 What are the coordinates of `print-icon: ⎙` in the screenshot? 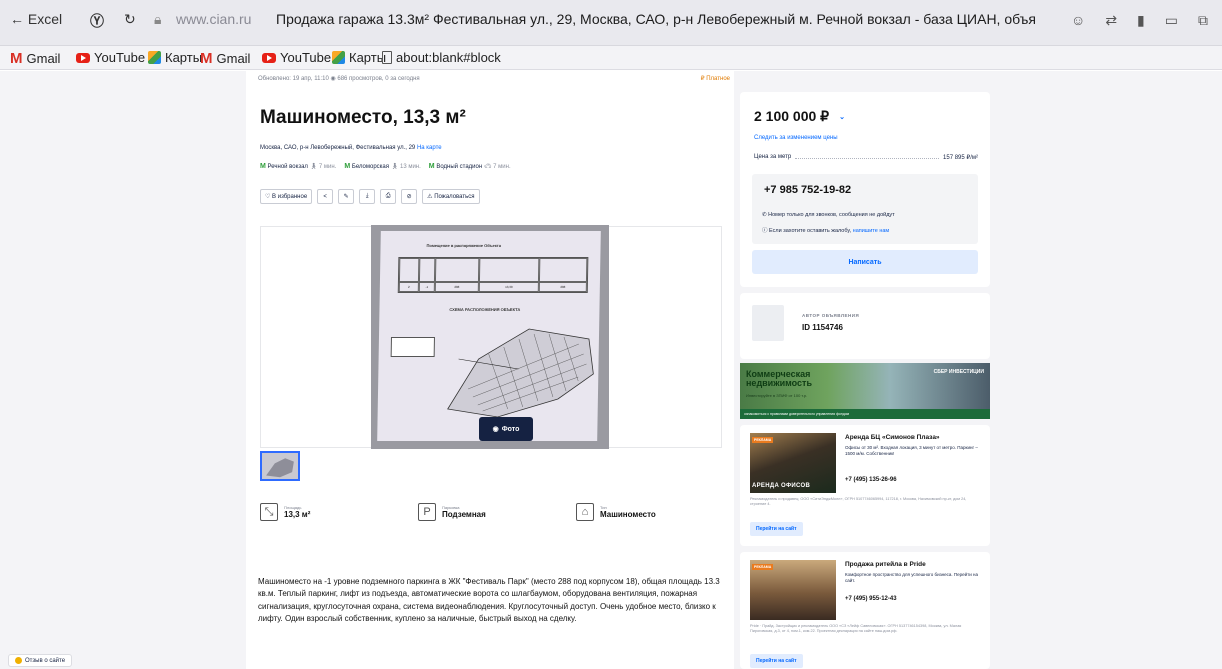 It's located at (388, 196).